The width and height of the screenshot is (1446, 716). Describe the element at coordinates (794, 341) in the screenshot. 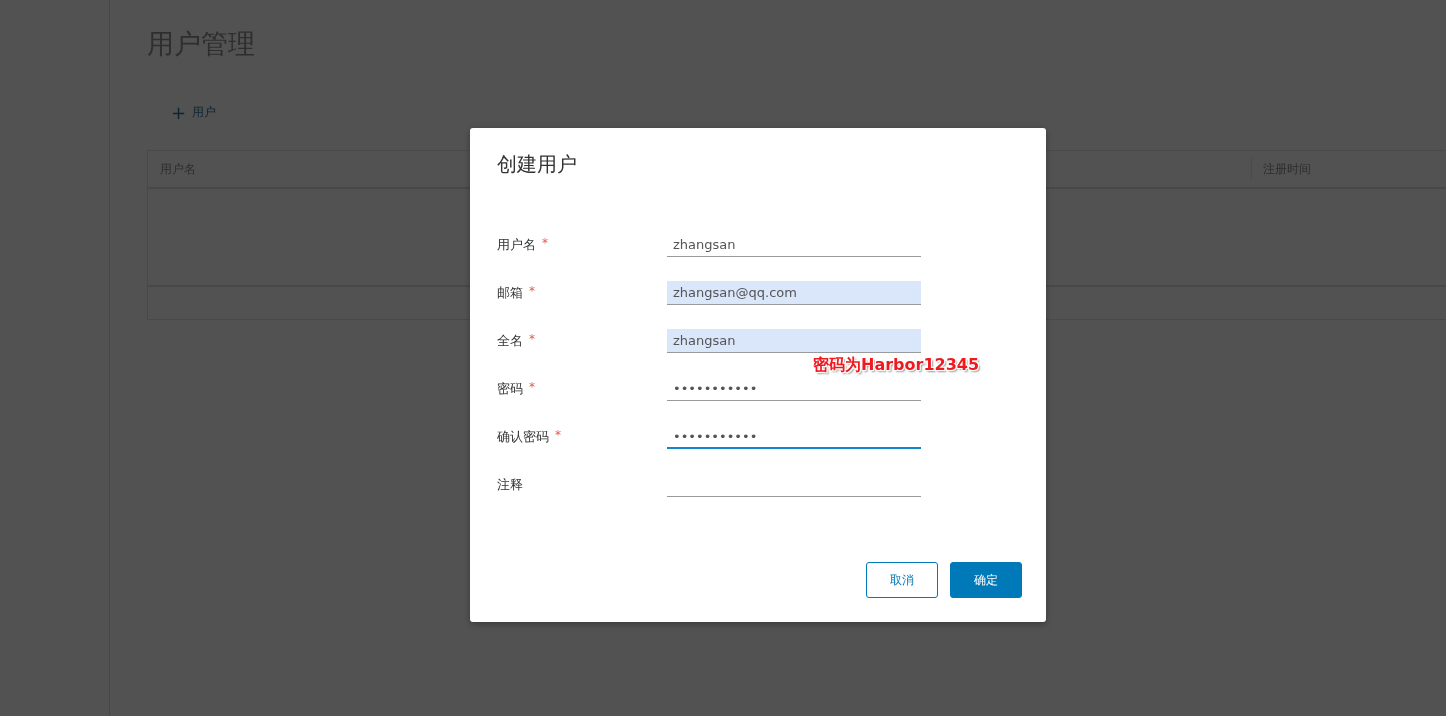

I see `input-field: zhangsan` at that location.